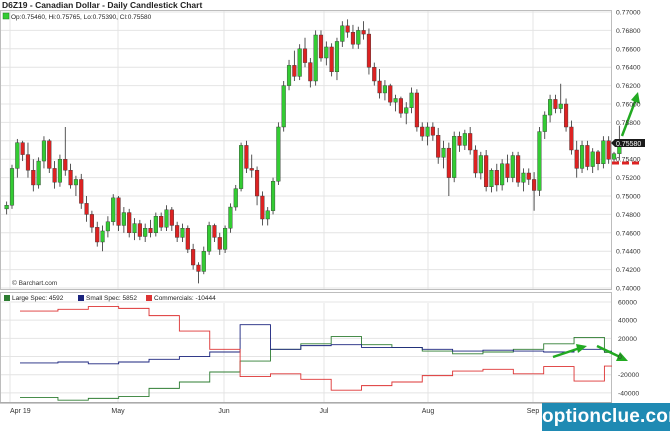  Describe the element at coordinates (628, 252) in the screenshot. I see `y-tick-label: 0.74400` at that location.